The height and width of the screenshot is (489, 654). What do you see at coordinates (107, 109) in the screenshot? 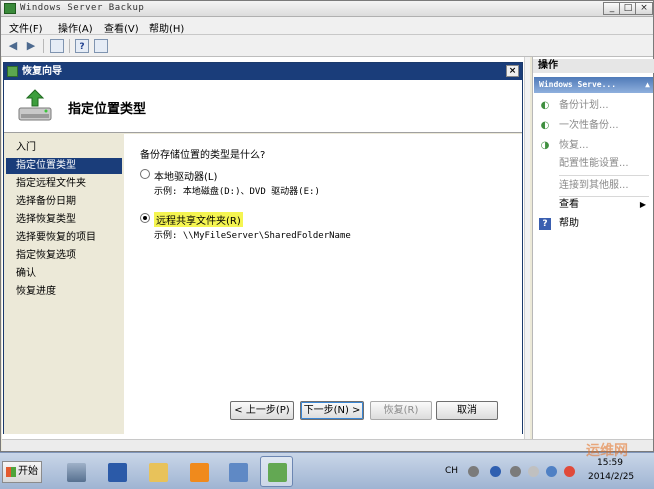
I see `page-title: 指定位置类型` at bounding box center [107, 109].